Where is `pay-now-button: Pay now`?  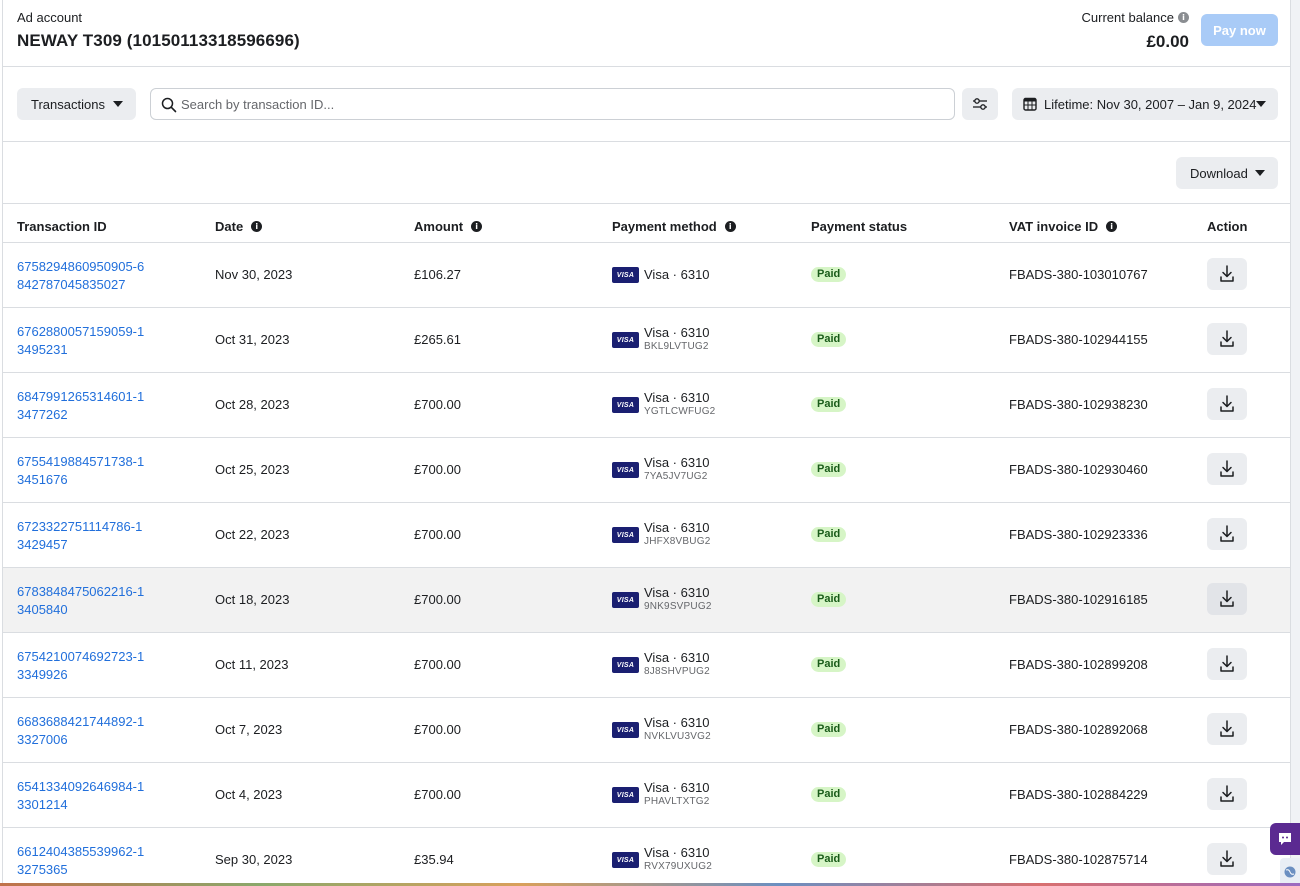
pay-now-button: Pay now is located at coordinates (1239, 30).